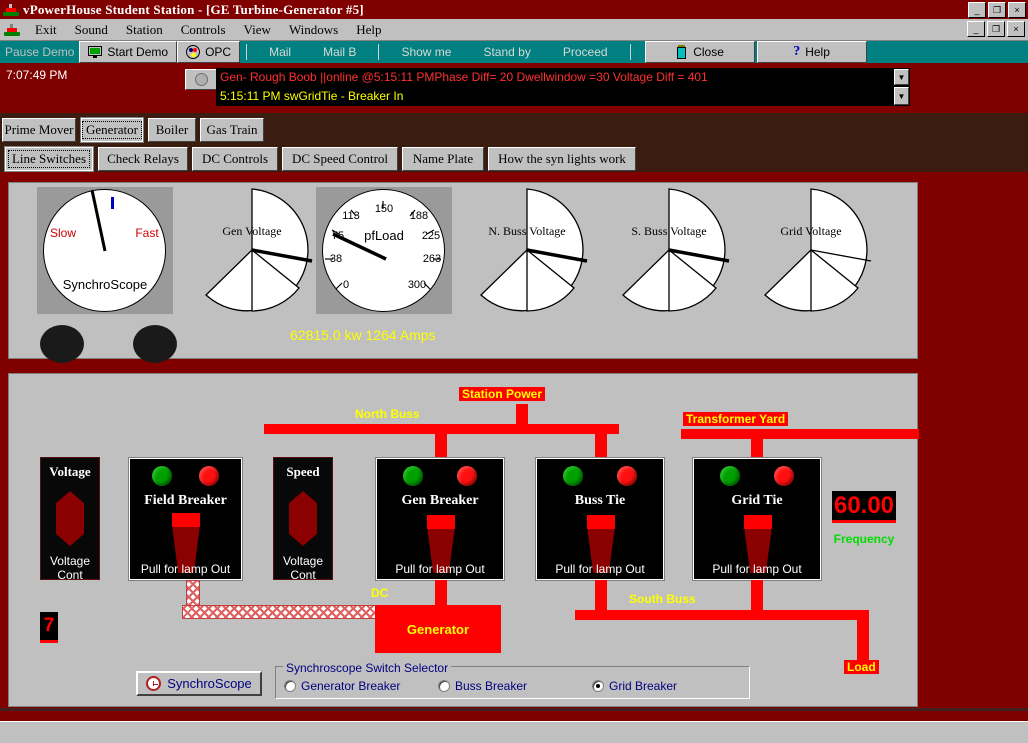 The height and width of the screenshot is (743, 1028). Describe the element at coordinates (601, 446) in the screenshot. I see `buss-tie-riser` at that location.